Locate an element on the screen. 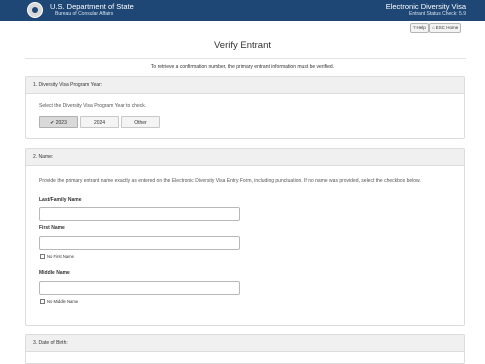 This screenshot has height=364, width=485. first-name-input is located at coordinates (139, 243).